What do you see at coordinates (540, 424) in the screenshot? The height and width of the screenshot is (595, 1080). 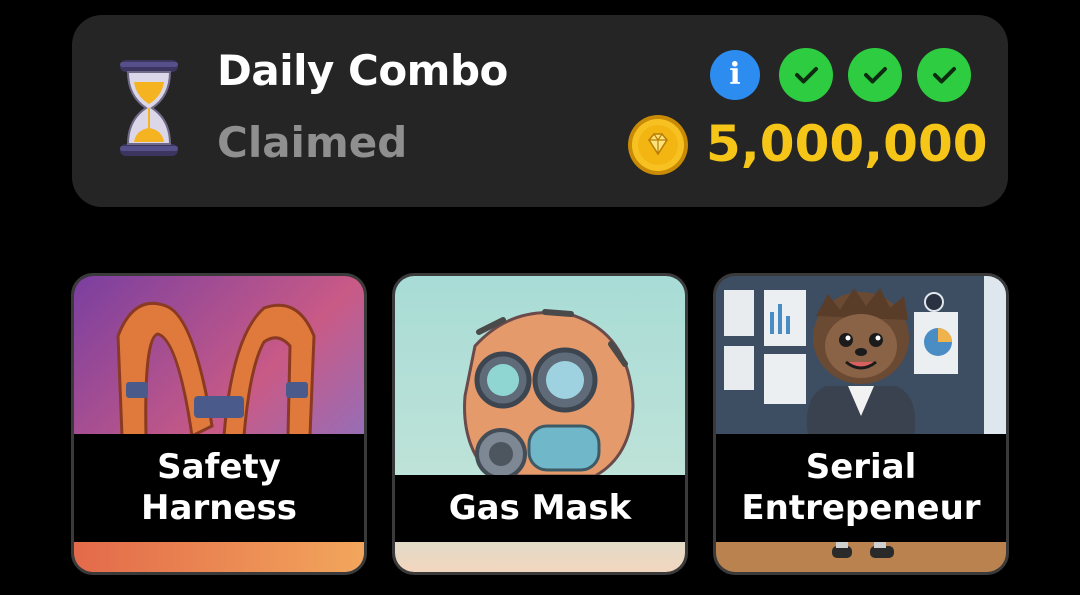 I see `combo-card-gas-mask: Gas Mask` at bounding box center [540, 424].